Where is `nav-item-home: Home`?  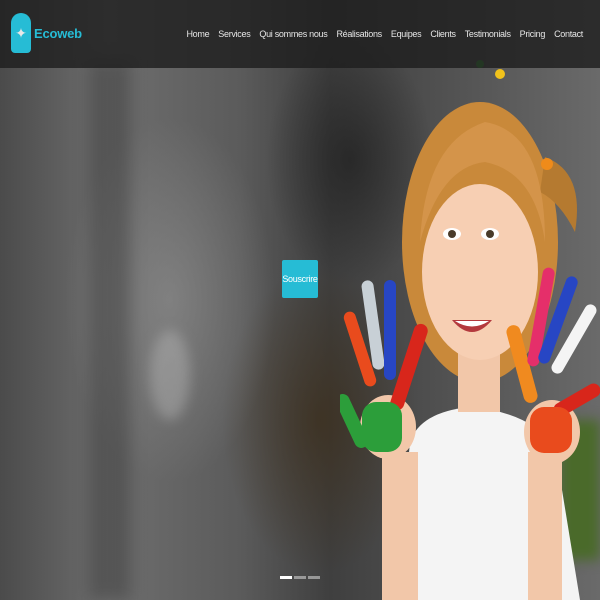
nav-item-home: Home is located at coordinates (197, 34).